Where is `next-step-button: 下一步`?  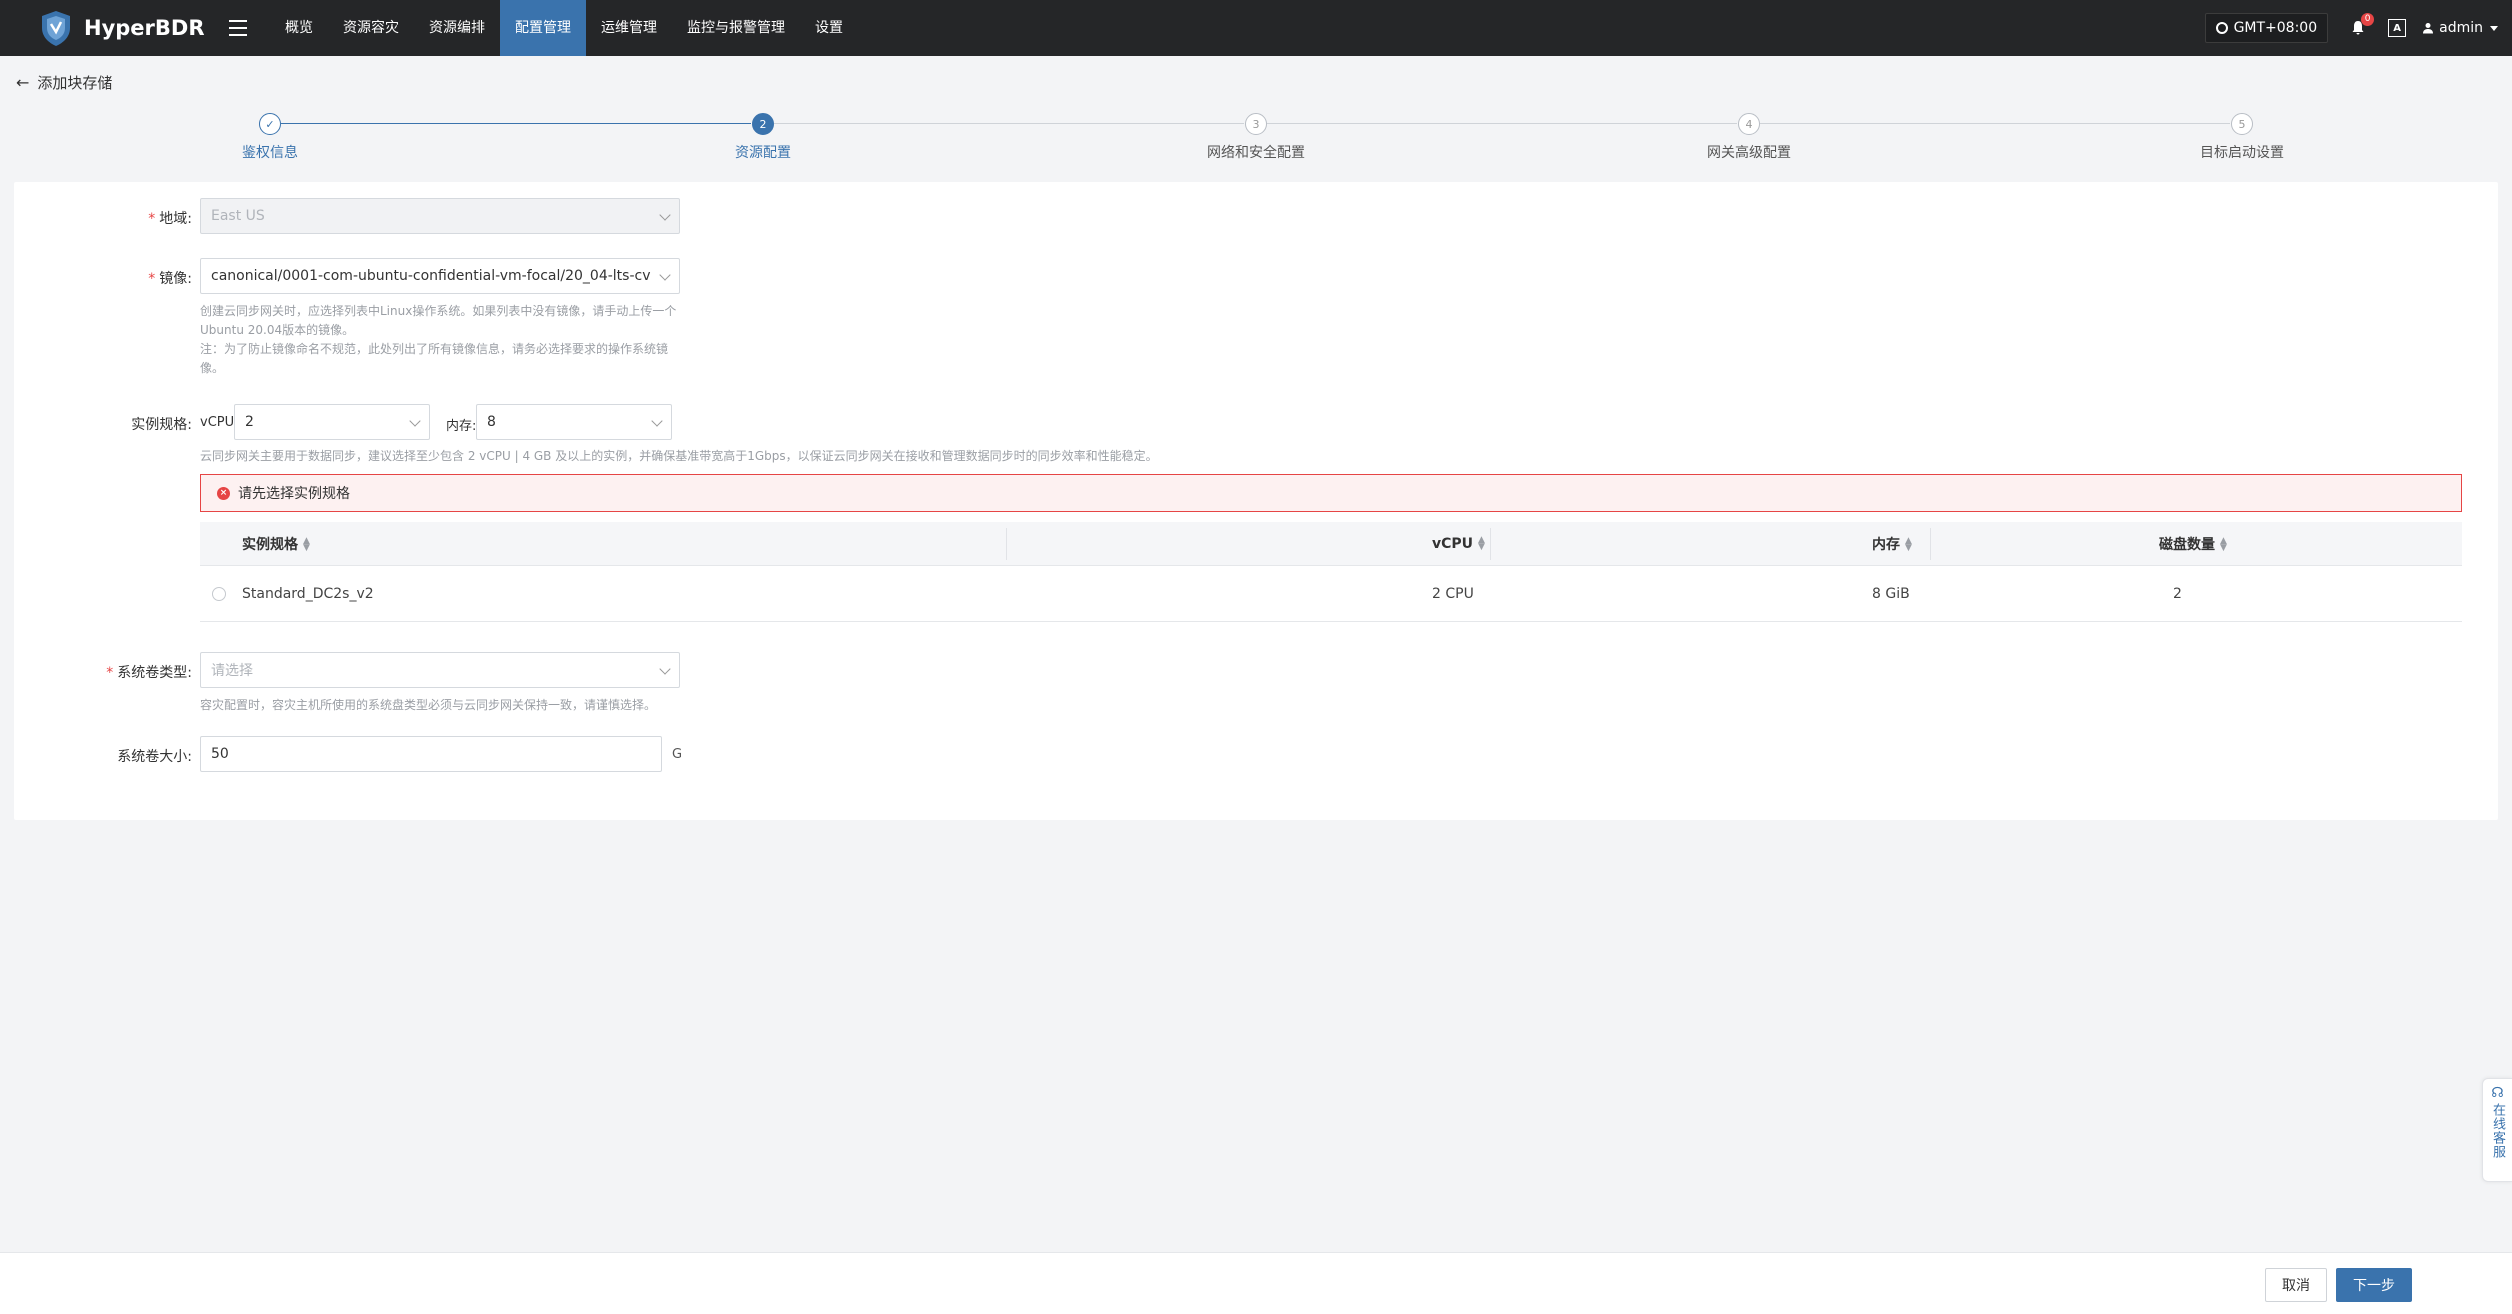 next-step-button: 下一步 is located at coordinates (2374, 1285).